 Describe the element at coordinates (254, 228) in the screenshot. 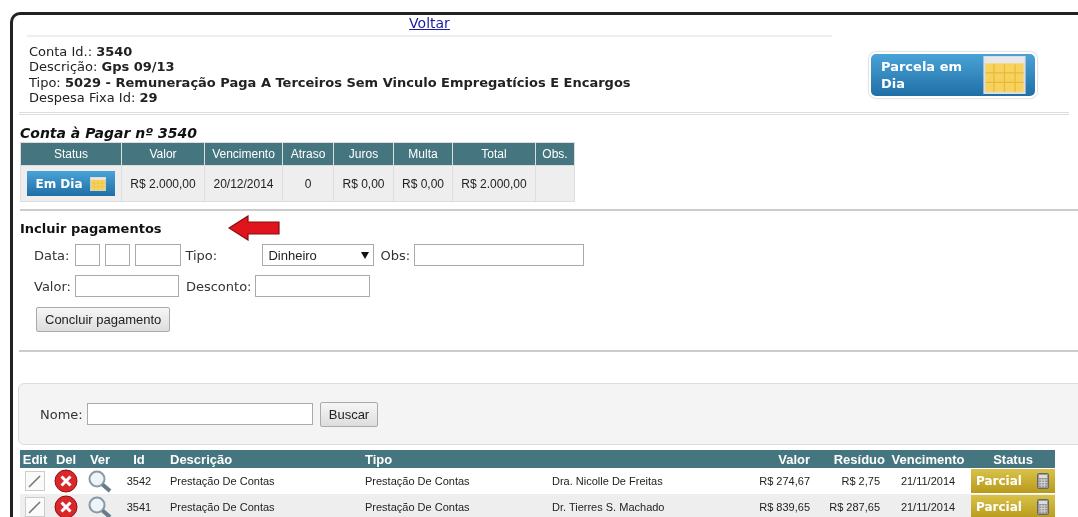

I see `left-arrow-icon` at that location.